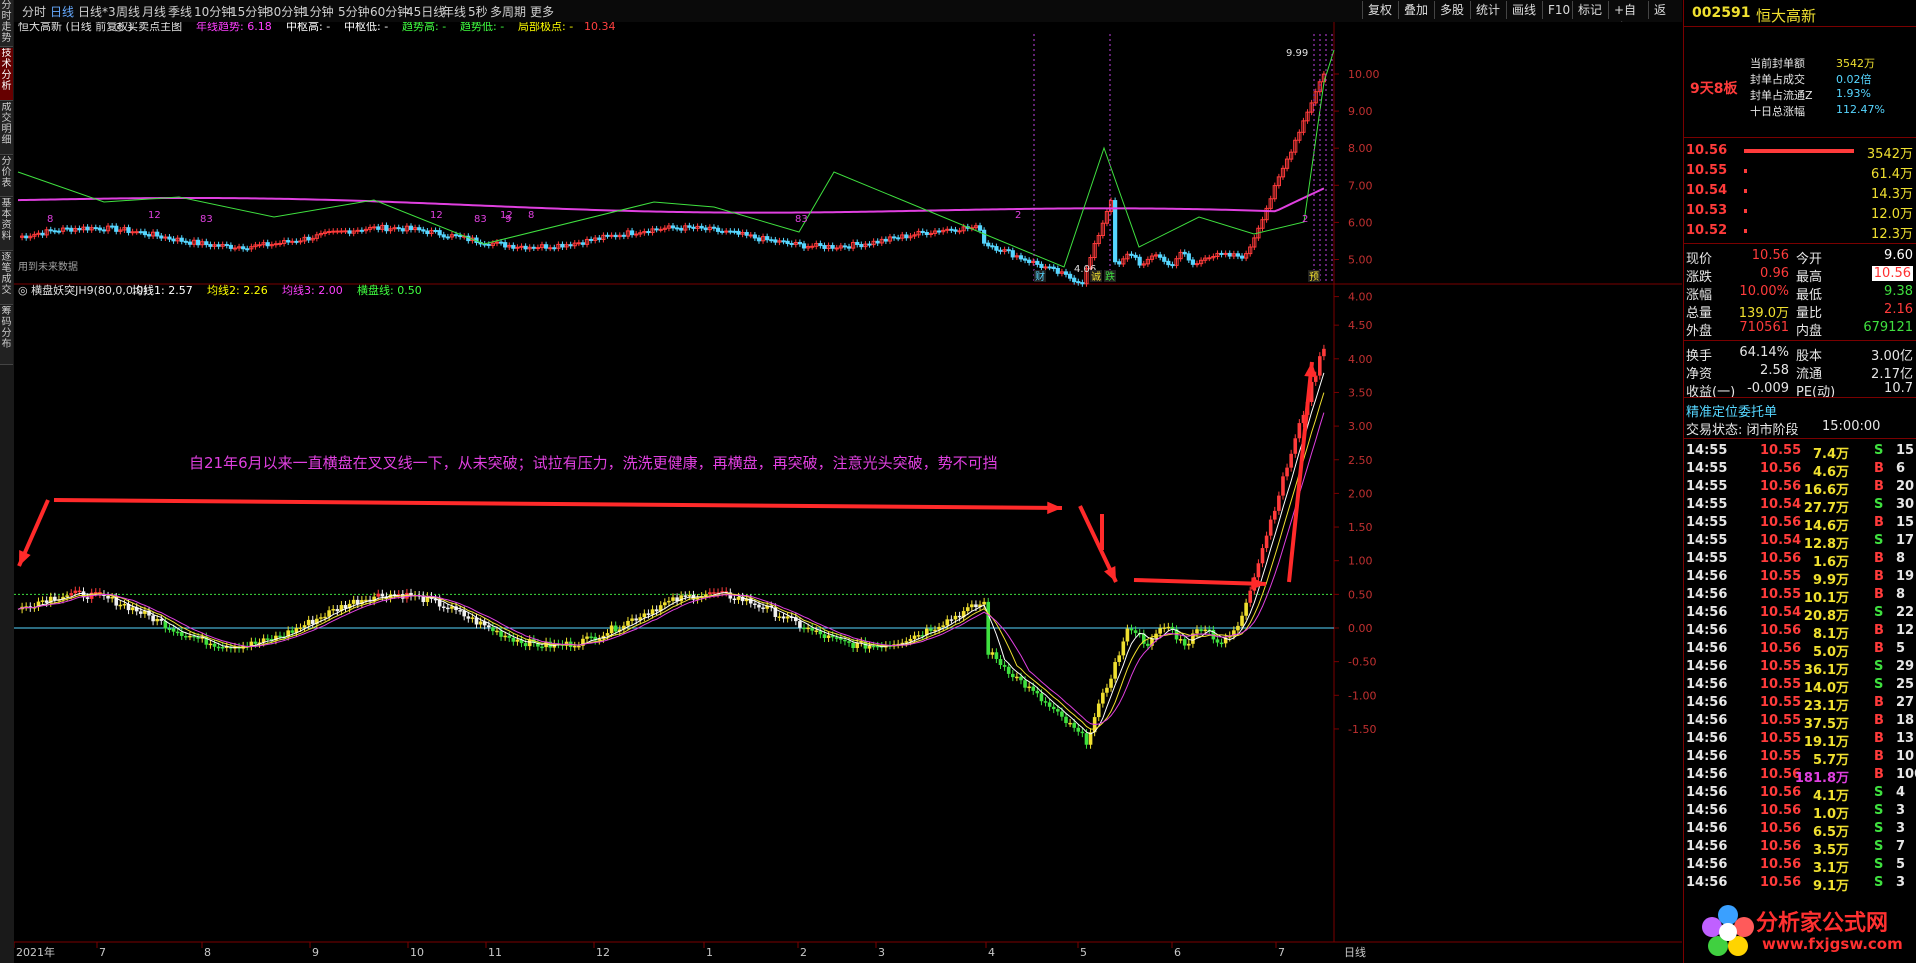 The height and width of the screenshot is (963, 1916). What do you see at coordinates (1800, 428) in the screenshot?
I see `trade-state-row: 交易状态: 闭市阶段 15:00:00` at bounding box center [1800, 428].